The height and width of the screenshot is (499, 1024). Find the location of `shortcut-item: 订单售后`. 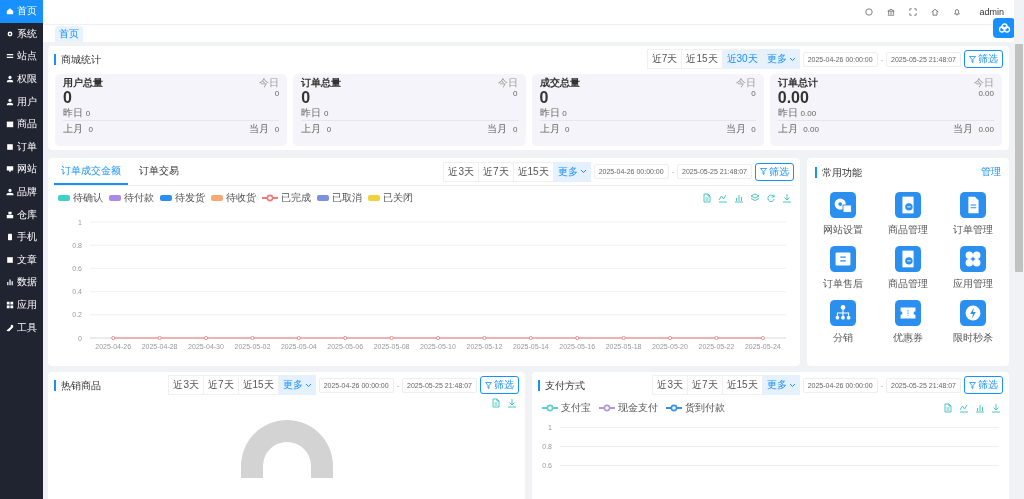

shortcut-item: 订单售后 is located at coordinates (843, 268).